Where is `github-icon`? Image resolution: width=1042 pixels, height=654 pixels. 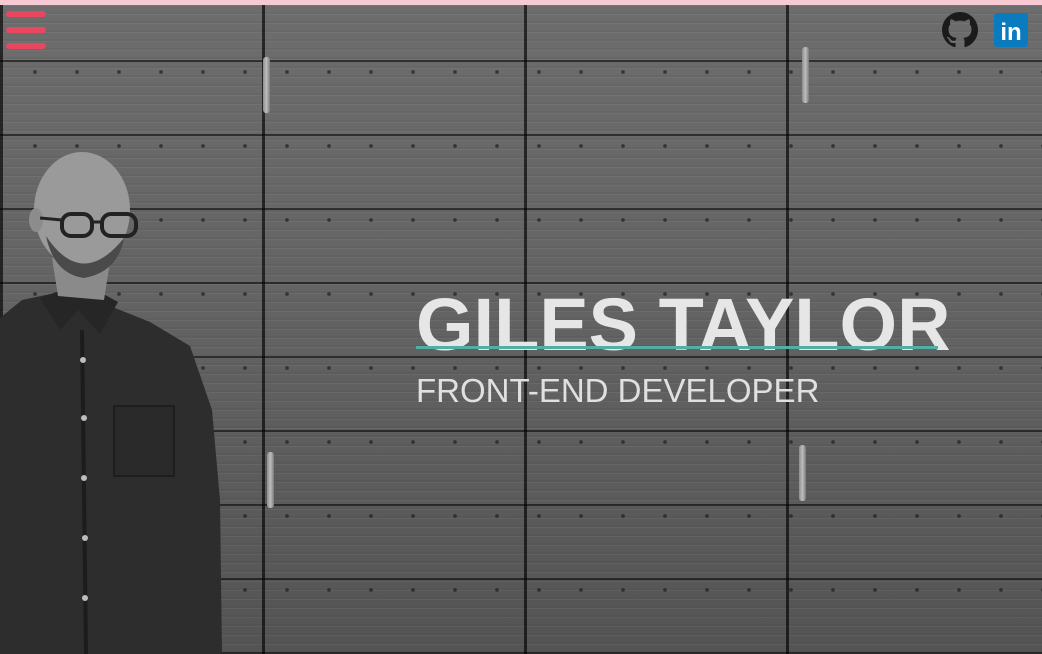 github-icon is located at coordinates (960, 30).